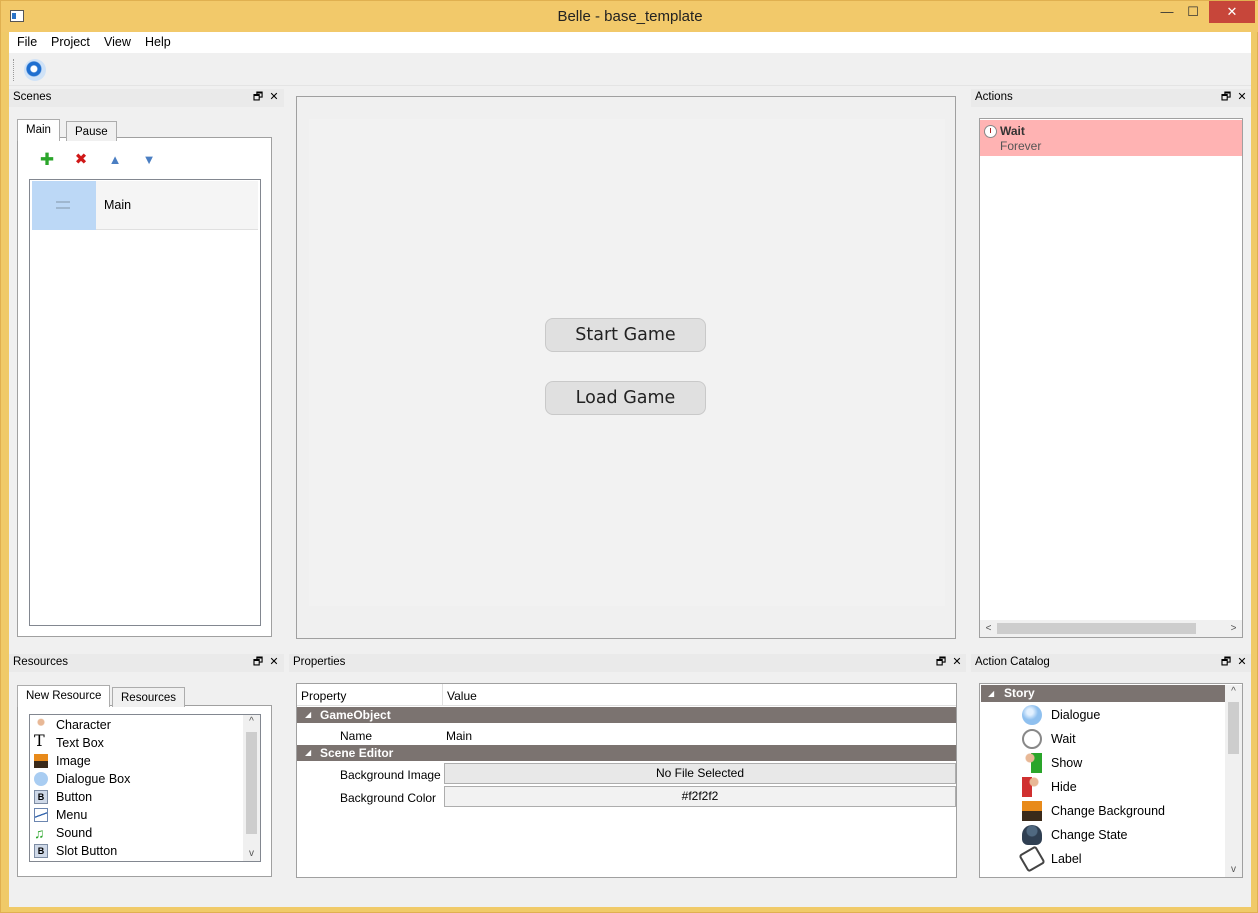 This screenshot has width=1258, height=913. What do you see at coordinates (1063, 739) in the screenshot?
I see `catalog-item-label: Wait` at bounding box center [1063, 739].